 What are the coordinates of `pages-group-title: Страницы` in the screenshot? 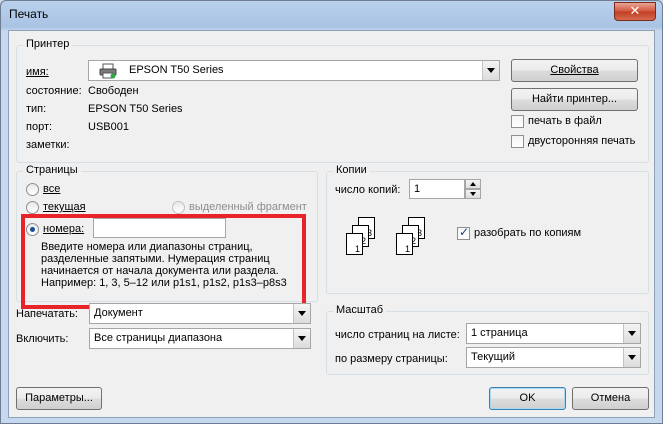 It's located at (52, 170).